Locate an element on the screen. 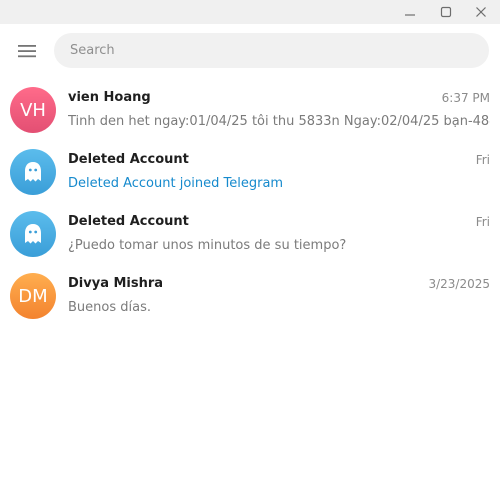 This screenshot has width=500, height=504. chat-last-message: ¿Puedo tomar unos minutos de su tiempo? is located at coordinates (207, 245).